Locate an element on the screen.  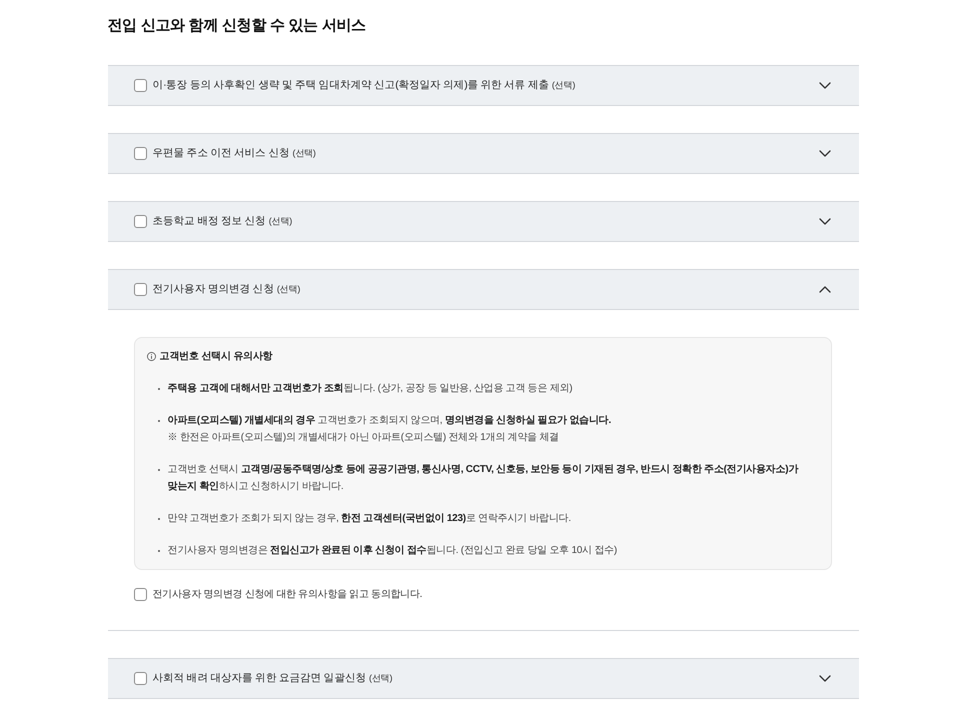
accordion-header: 초등학교 배정 정보 신청 (선택) is located at coordinates (483, 221).